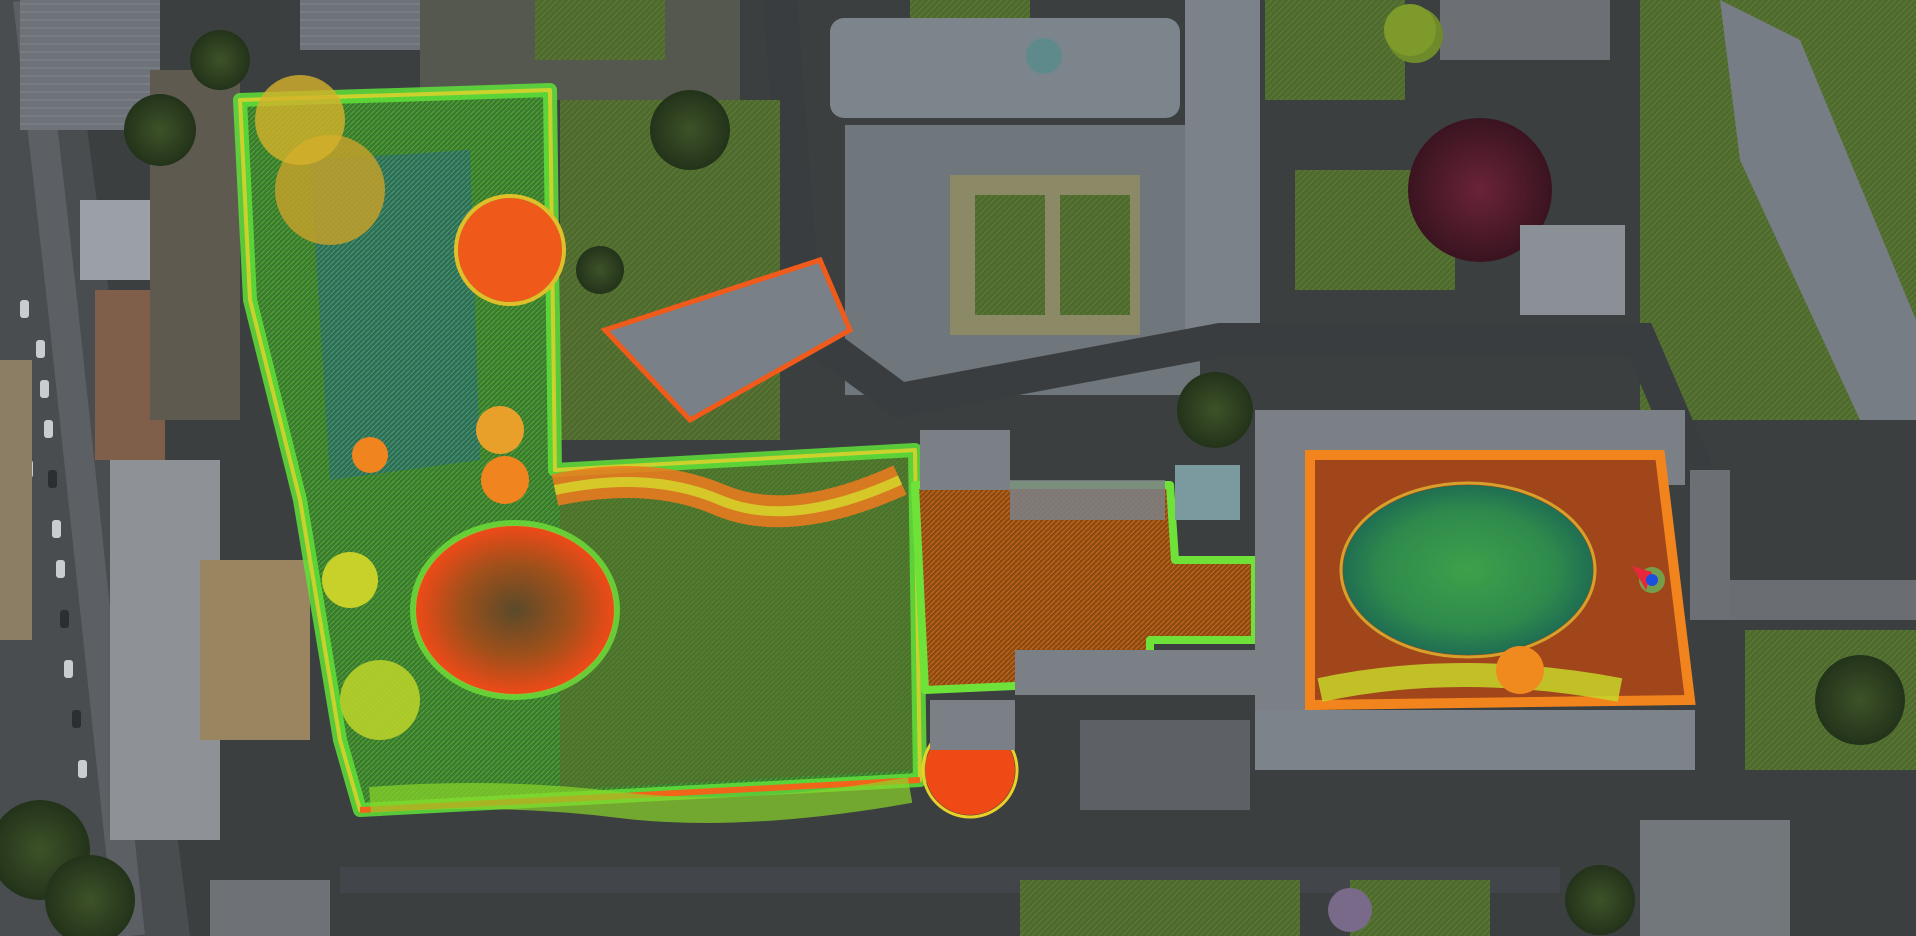  What do you see at coordinates (1652, 580) in the screenshot?
I see `sensor-dot` at bounding box center [1652, 580].